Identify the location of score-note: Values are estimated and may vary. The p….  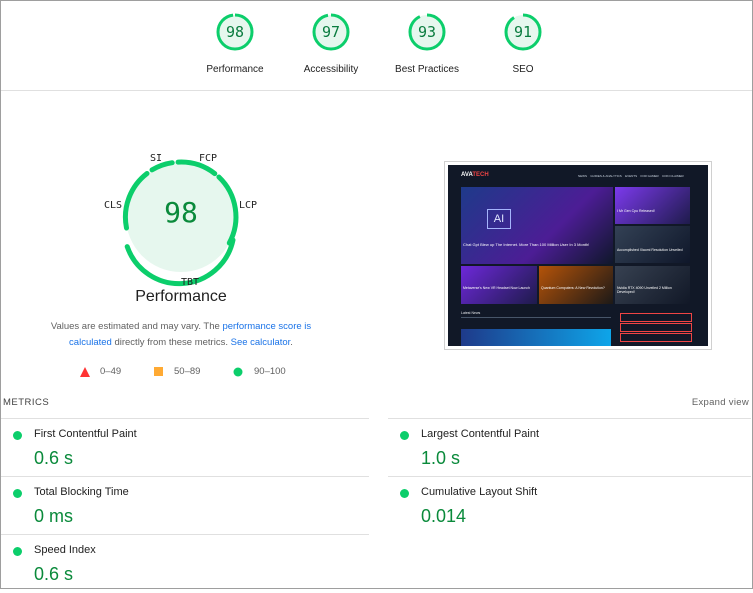
(181, 335).